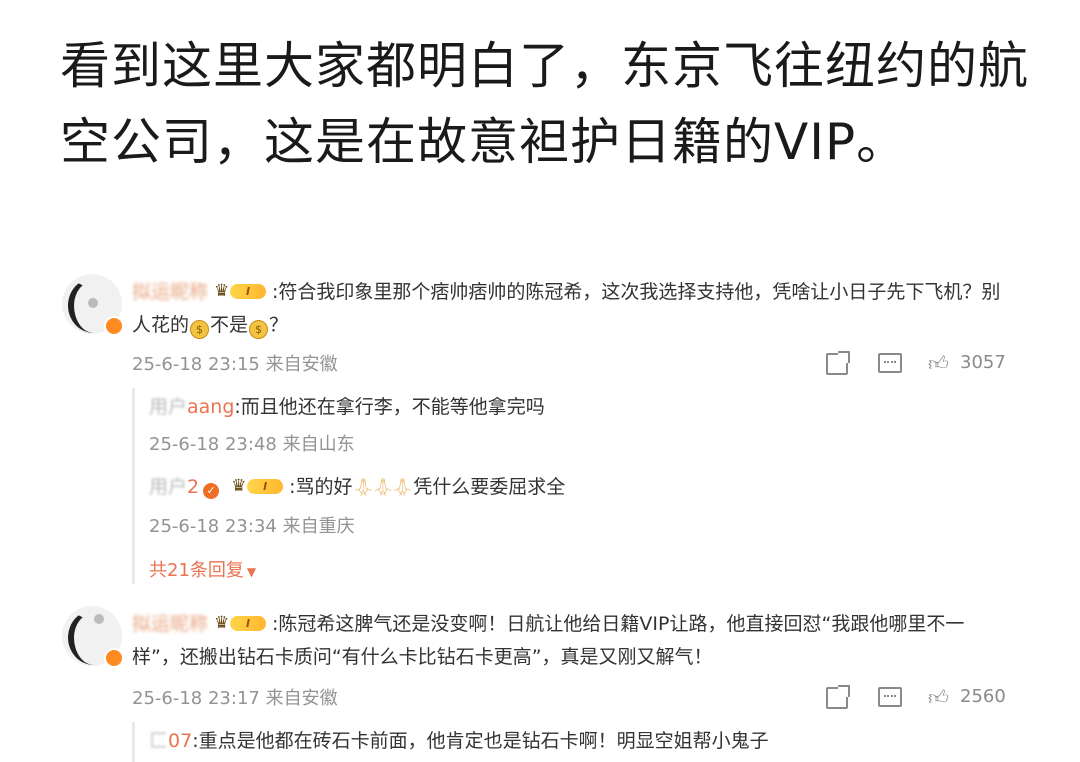  Describe the element at coordinates (983, 696) in the screenshot. I see `like-count: 2560` at that location.